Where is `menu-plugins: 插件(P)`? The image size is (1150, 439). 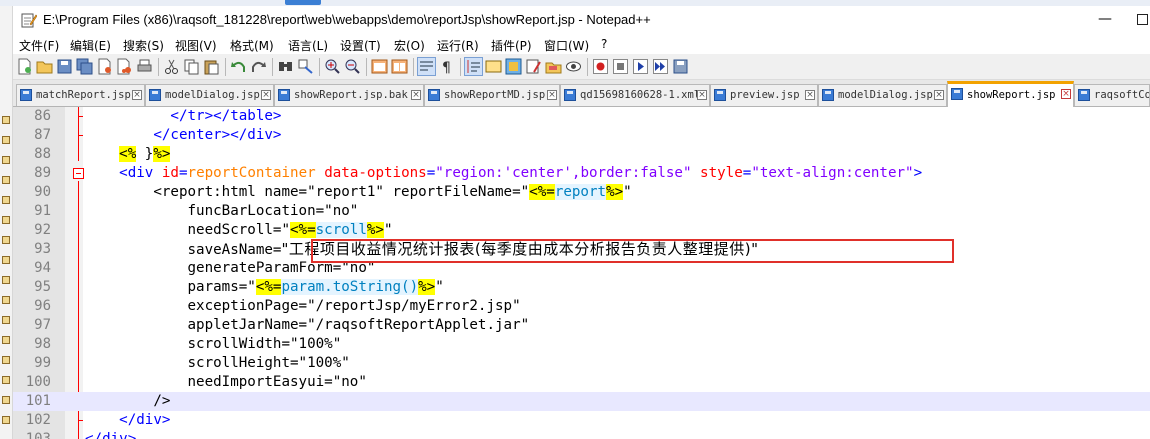
menu-plugins: 插件(P) is located at coordinates (511, 45).